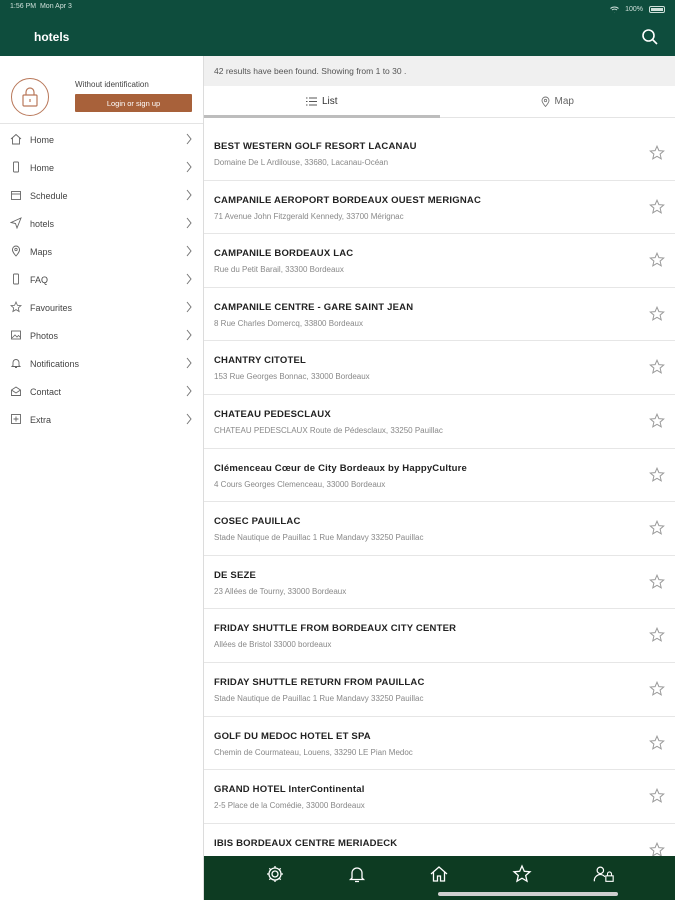  What do you see at coordinates (101, 308) in the screenshot?
I see `sidebar-item-favourites: Favourites` at bounding box center [101, 308].